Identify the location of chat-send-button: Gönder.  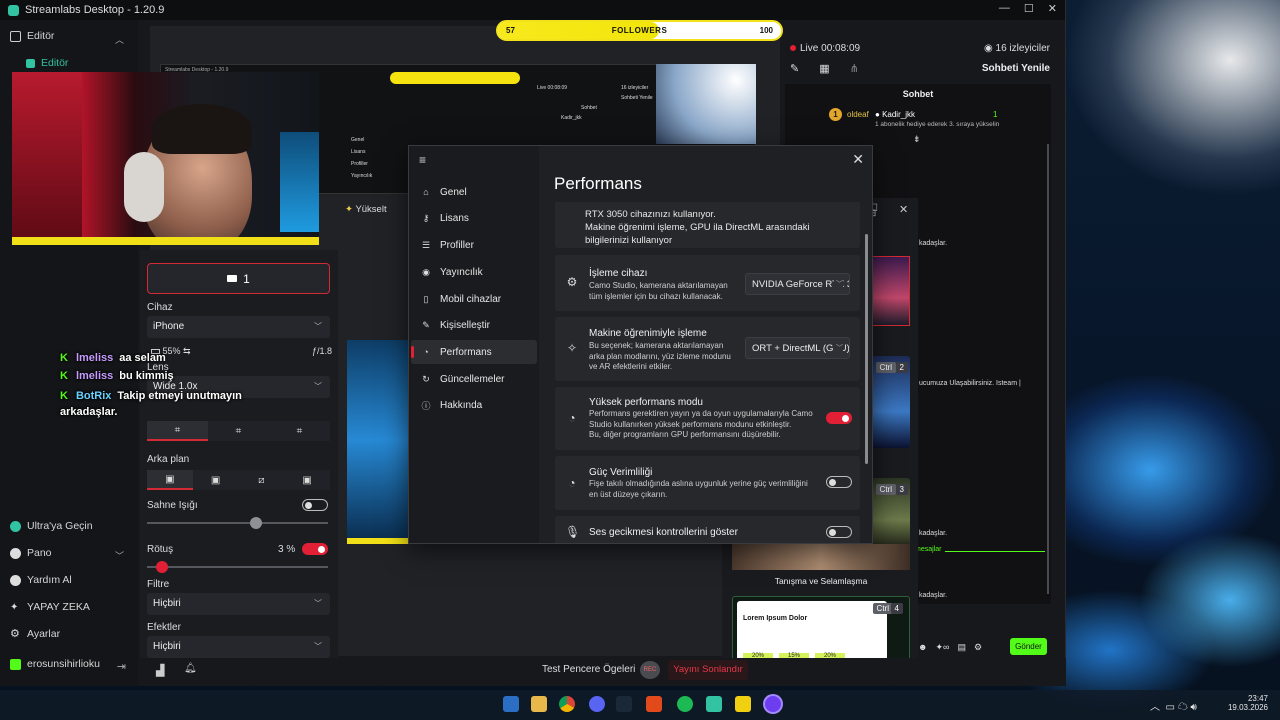
(1028, 646).